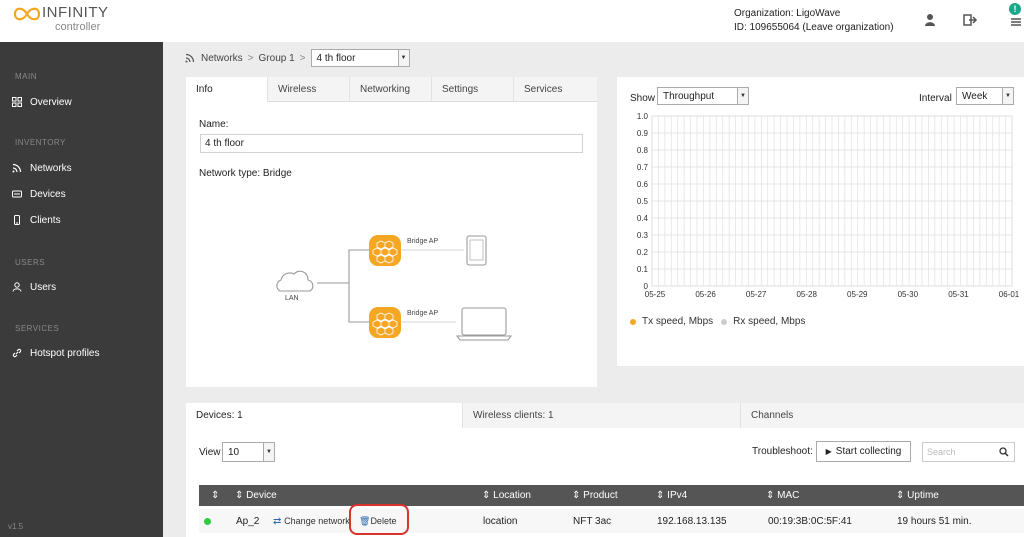 Image resolution: width=1024 pixels, height=537 pixels. Describe the element at coordinates (17, 220) in the screenshot. I see `phone-icon` at that location.